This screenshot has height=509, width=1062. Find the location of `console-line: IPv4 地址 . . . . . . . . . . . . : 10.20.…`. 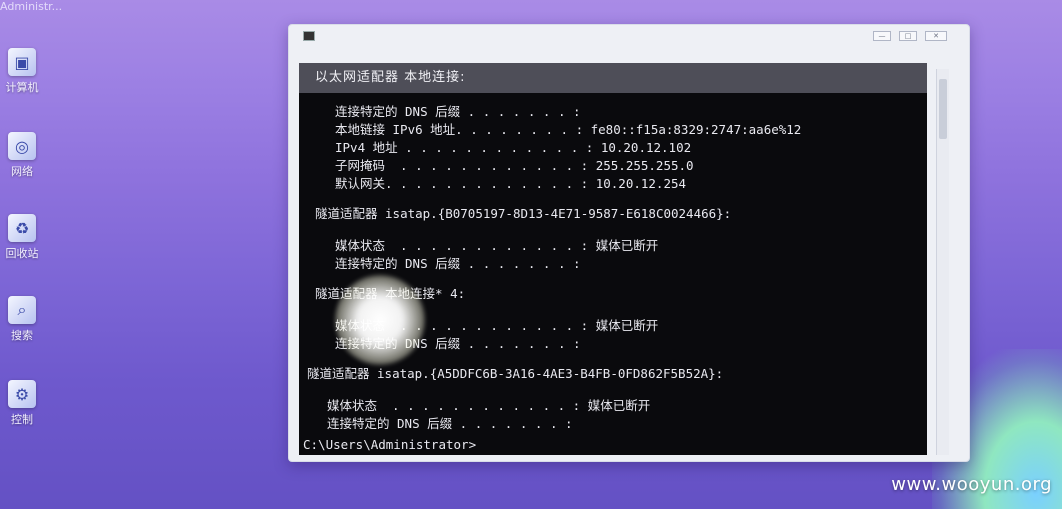

console-line: IPv4 地址 . . . . . . . . . . . . : 10.20.… is located at coordinates (513, 147).